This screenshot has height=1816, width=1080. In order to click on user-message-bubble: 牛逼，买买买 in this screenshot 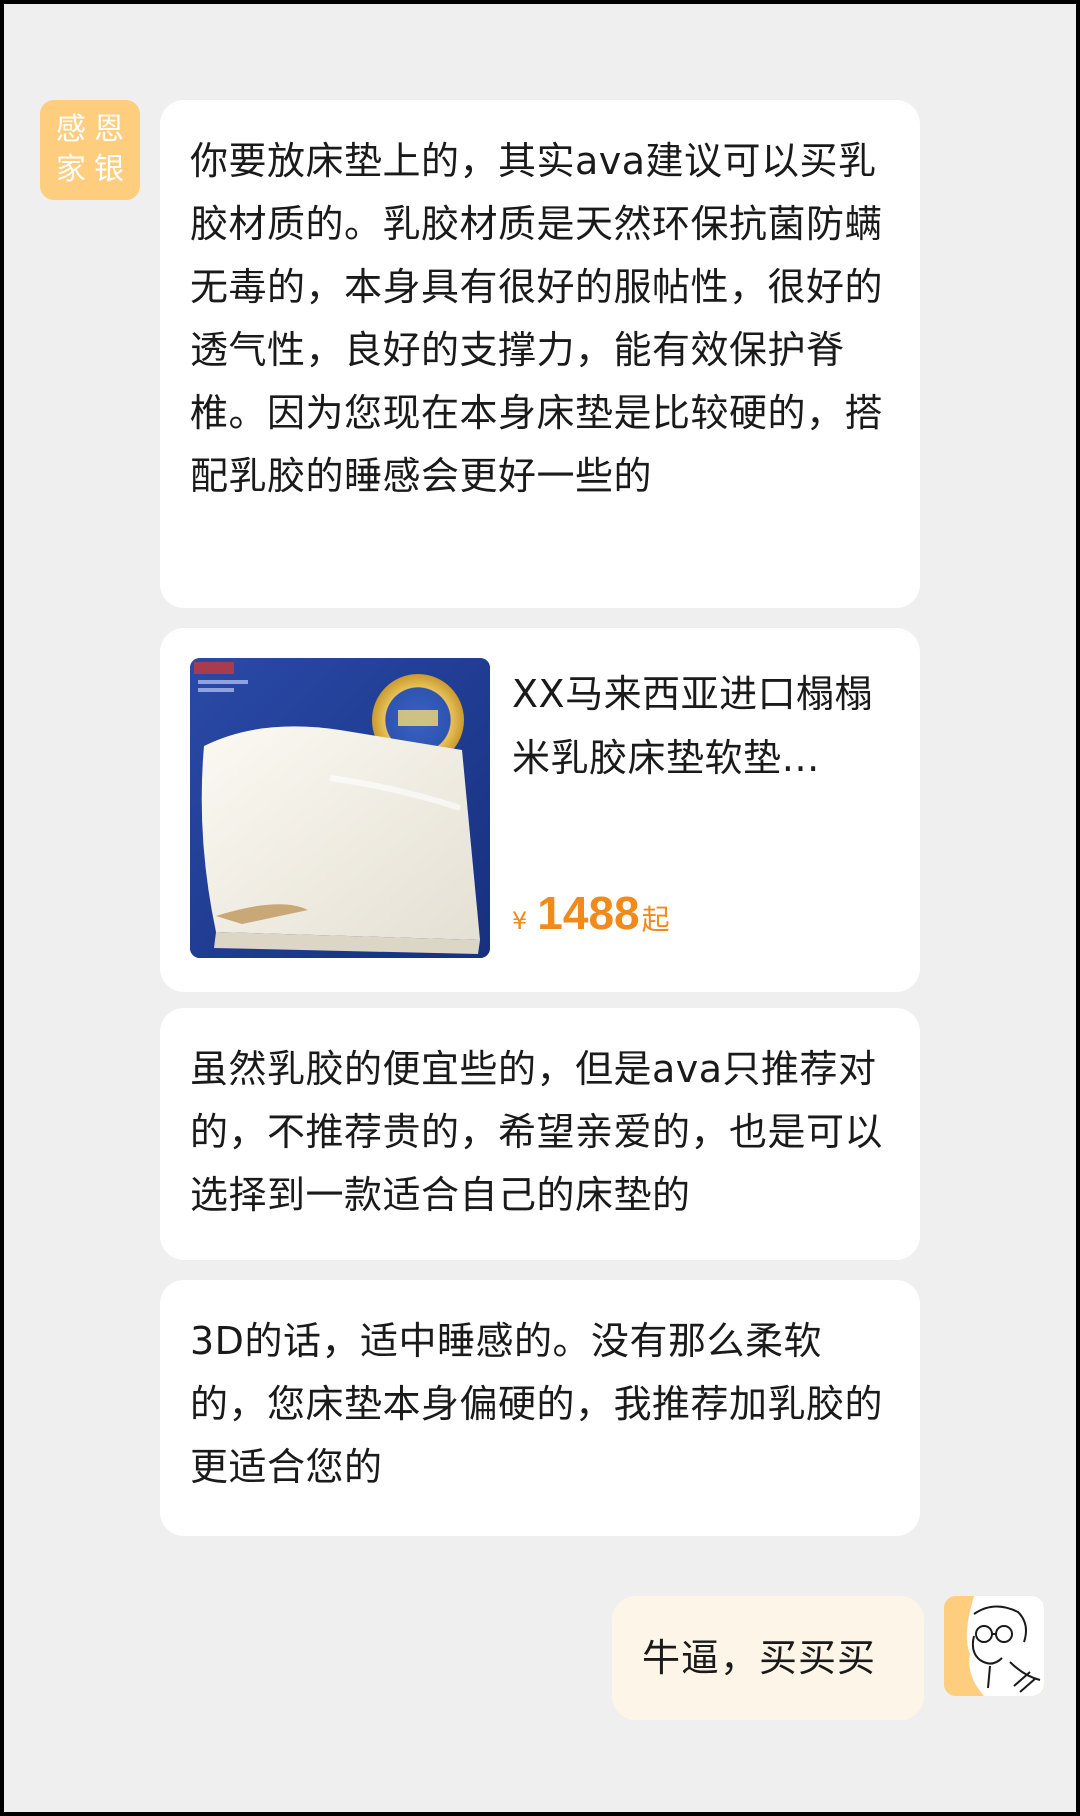, I will do `click(768, 1658)`.